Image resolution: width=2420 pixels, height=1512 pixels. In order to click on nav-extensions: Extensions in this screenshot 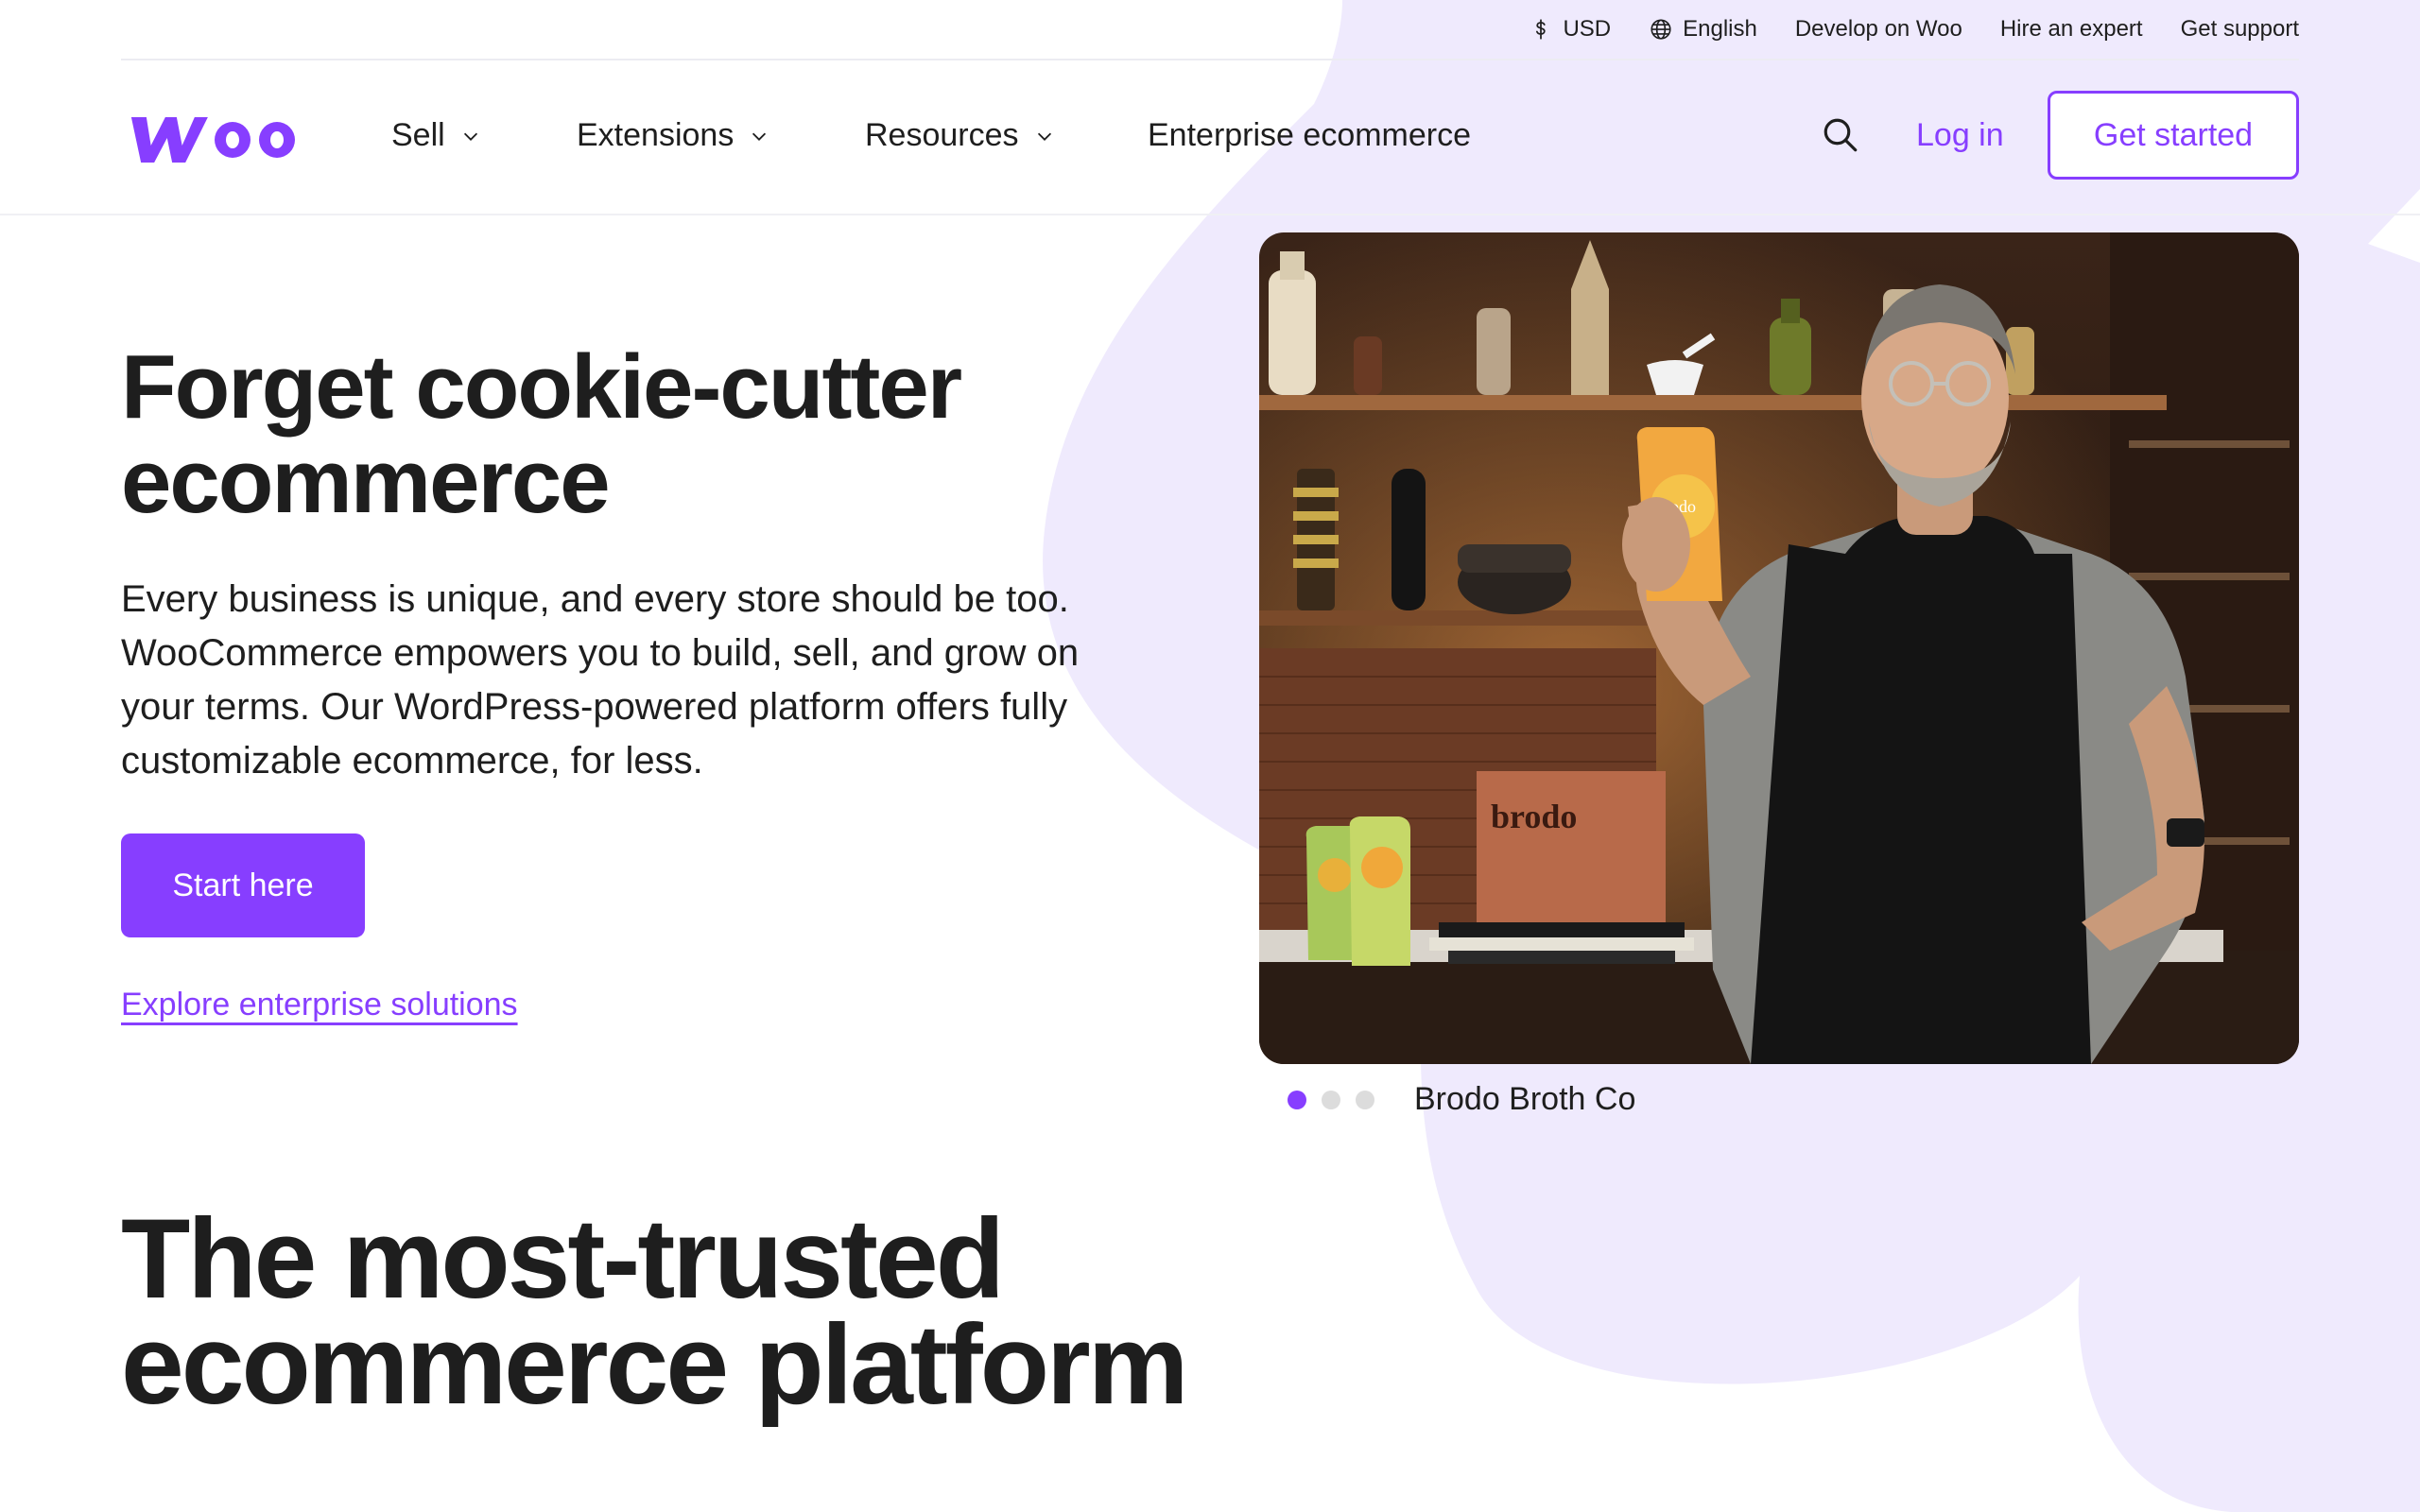, I will do `click(673, 135)`.